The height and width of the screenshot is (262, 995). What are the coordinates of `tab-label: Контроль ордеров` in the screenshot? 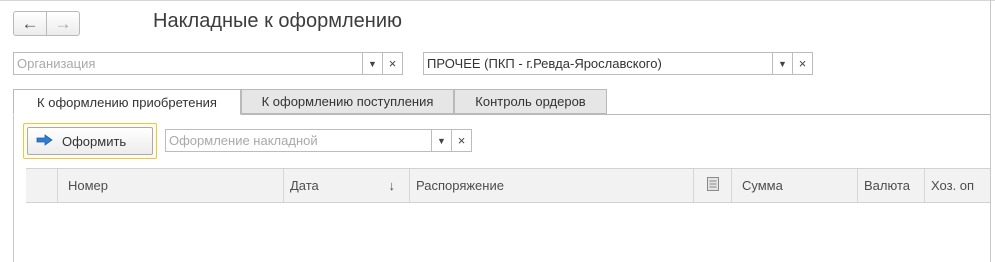 It's located at (530, 101).